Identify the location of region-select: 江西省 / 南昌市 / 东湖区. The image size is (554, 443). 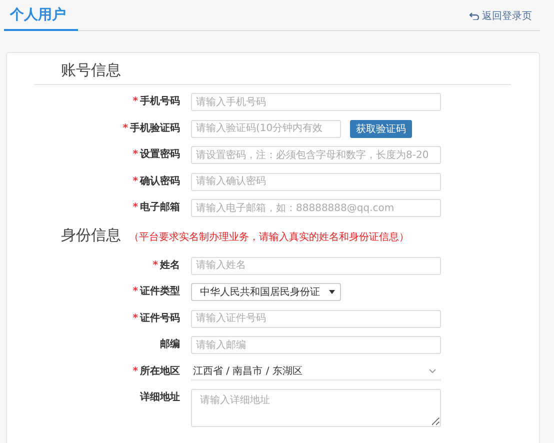
(316, 371).